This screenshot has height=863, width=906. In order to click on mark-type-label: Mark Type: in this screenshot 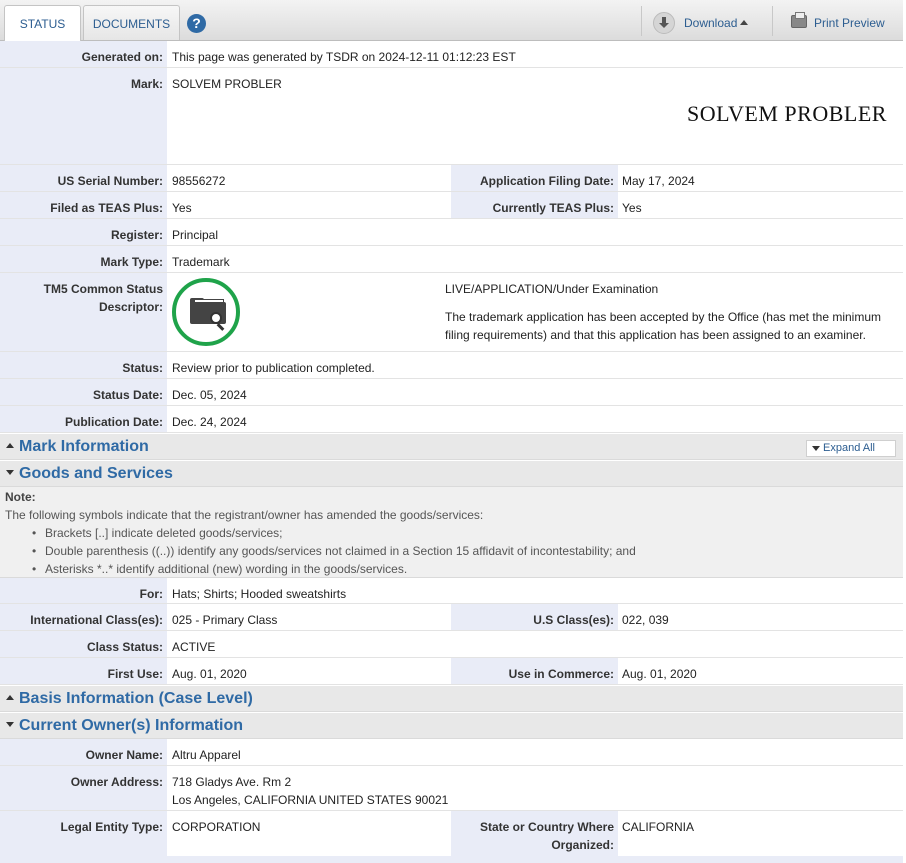, I will do `click(83, 259)`.